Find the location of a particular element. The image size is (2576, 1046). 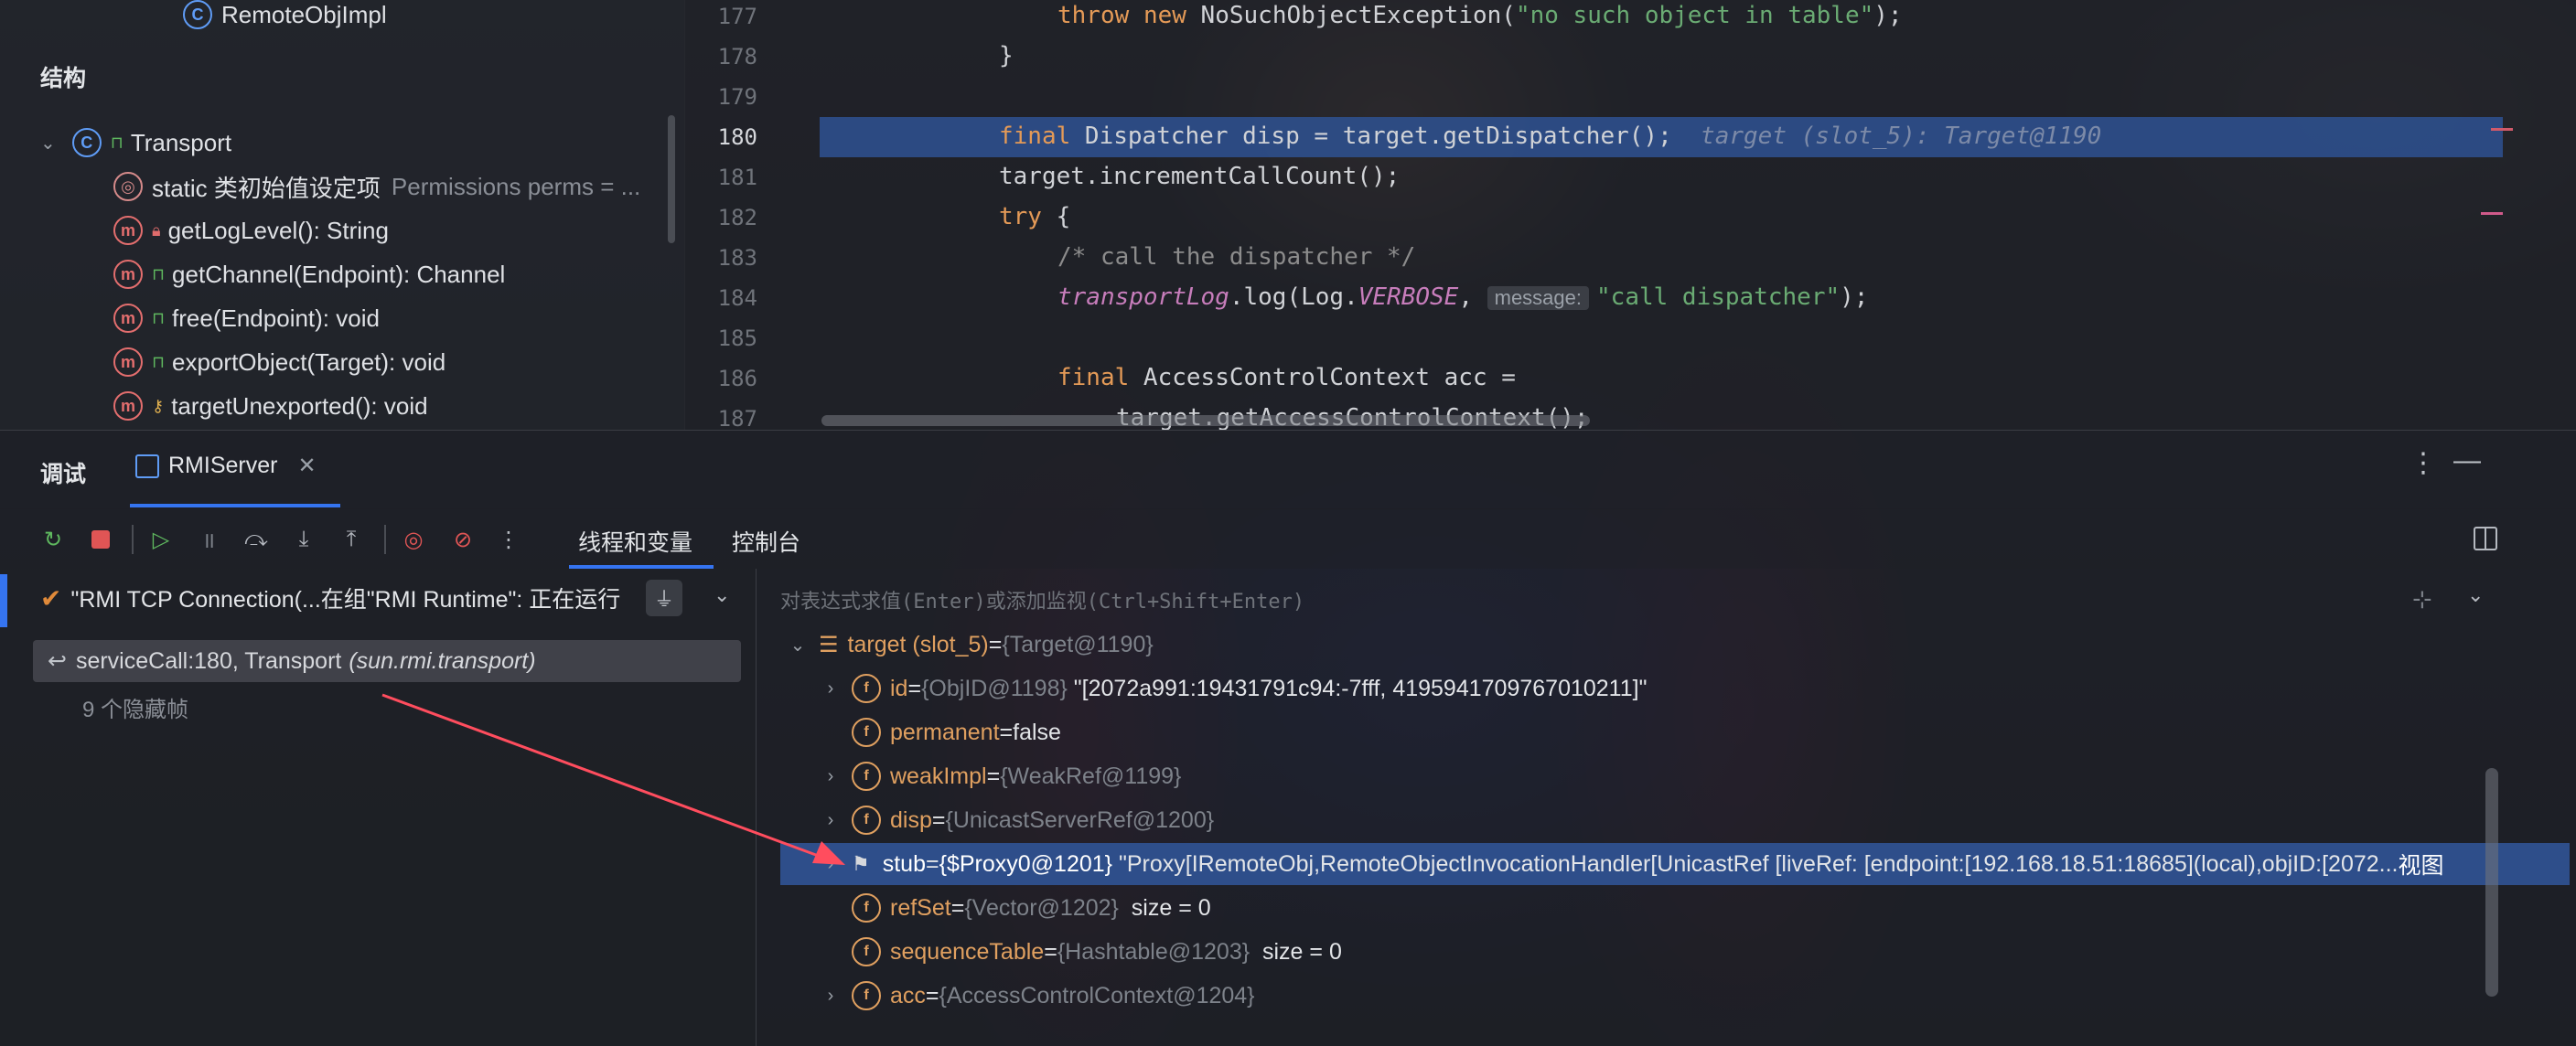

arrow-line is located at coordinates (602, 776).